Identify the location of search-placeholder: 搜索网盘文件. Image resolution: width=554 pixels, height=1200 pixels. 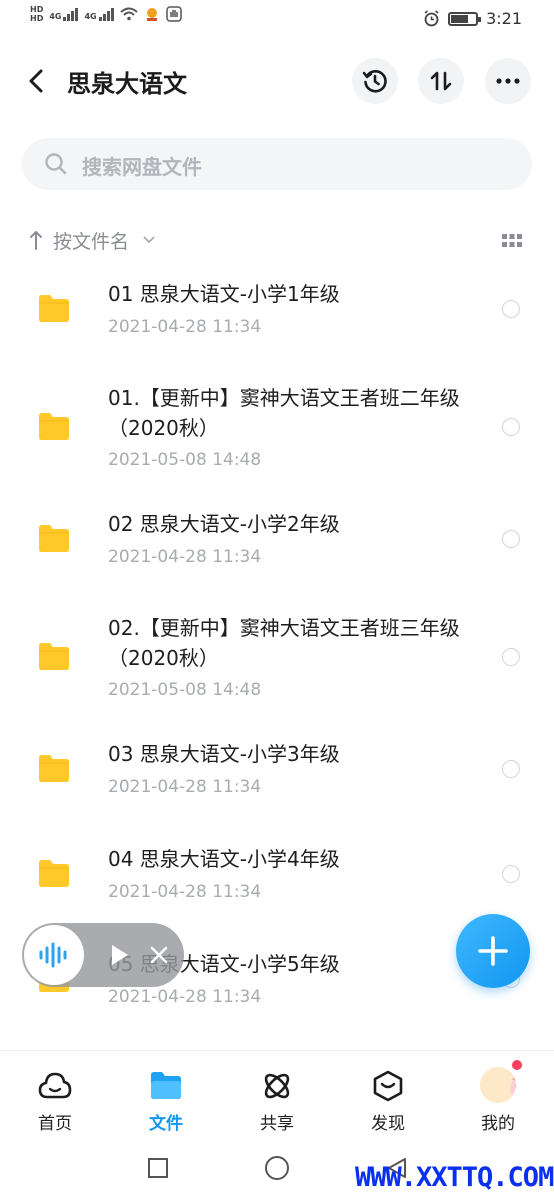
(142, 167).